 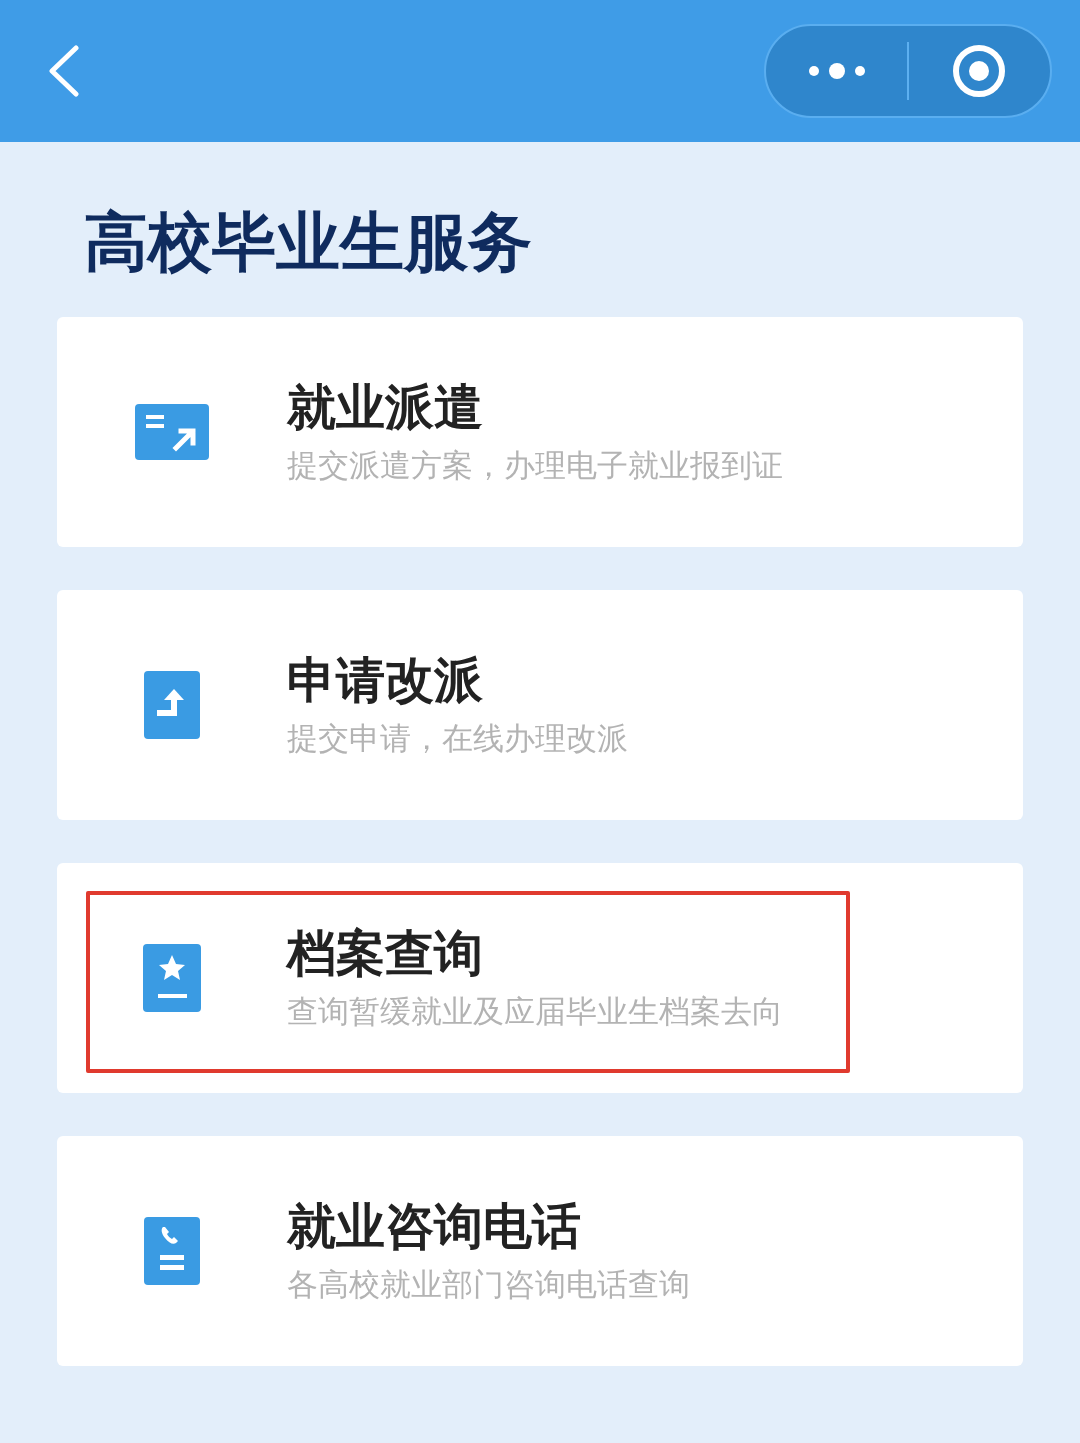 I want to click on service-description: 提交申请，在线办理改派, so click(x=457, y=738).